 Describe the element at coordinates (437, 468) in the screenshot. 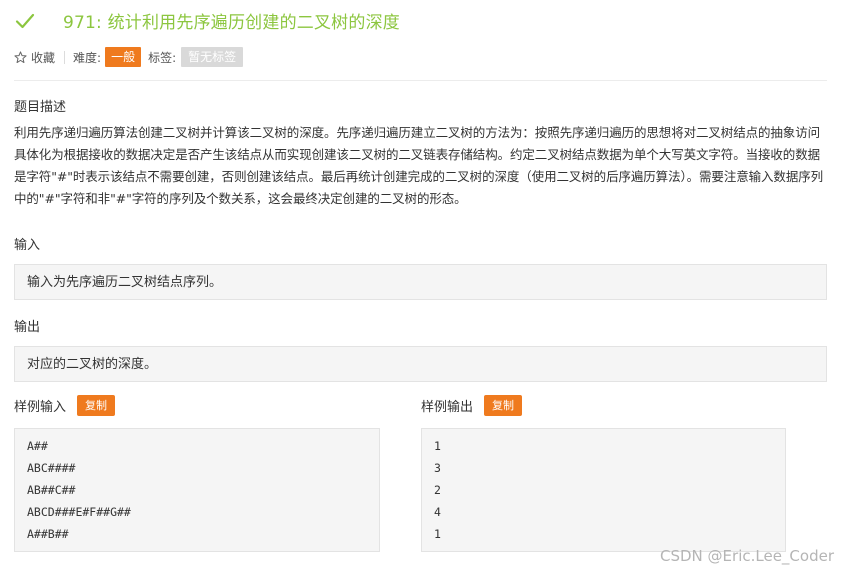

I see `sample-output-line: 3` at that location.